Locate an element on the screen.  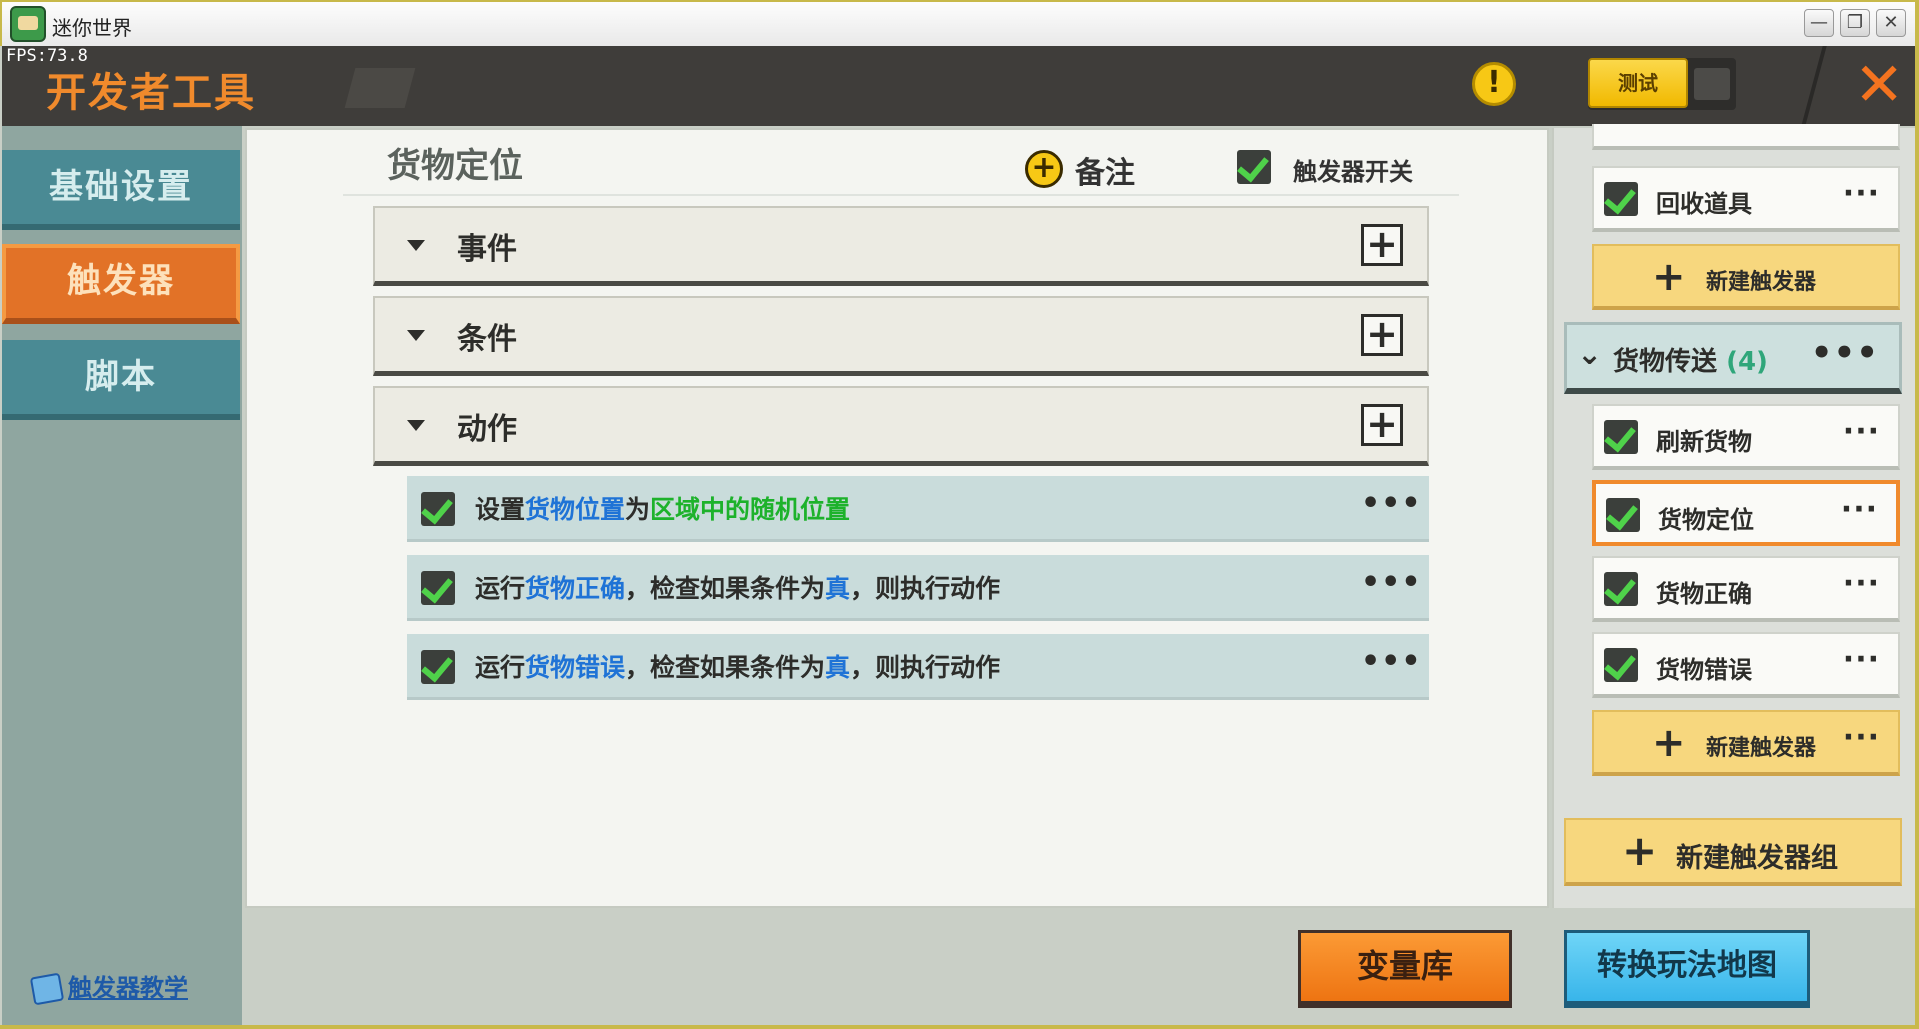
app-icon is located at coordinates (28, 24).